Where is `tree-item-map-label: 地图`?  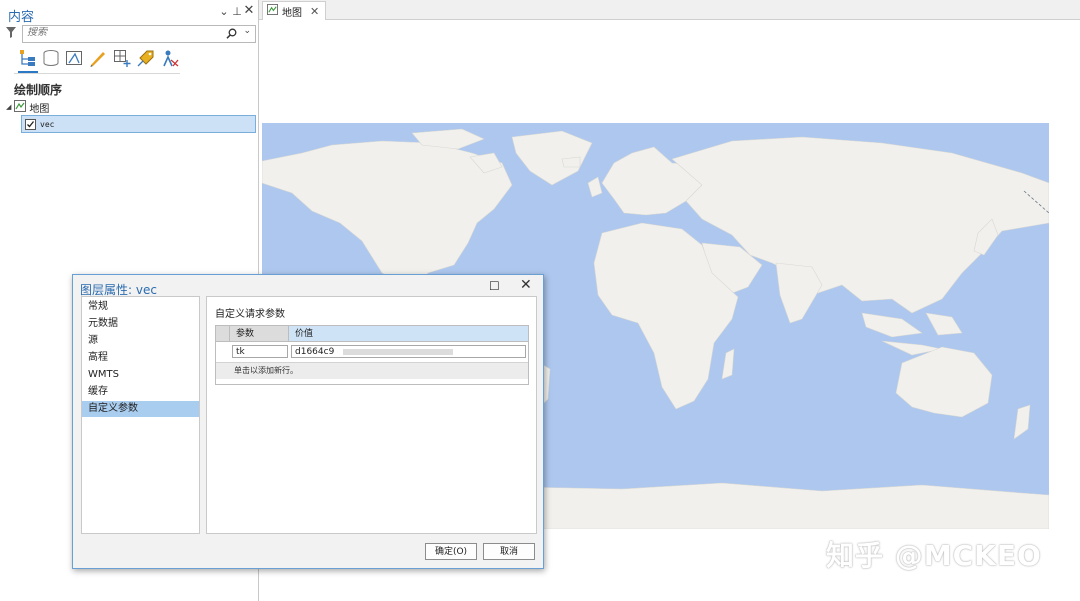
tree-item-map-label: 地图 is located at coordinates (39, 109).